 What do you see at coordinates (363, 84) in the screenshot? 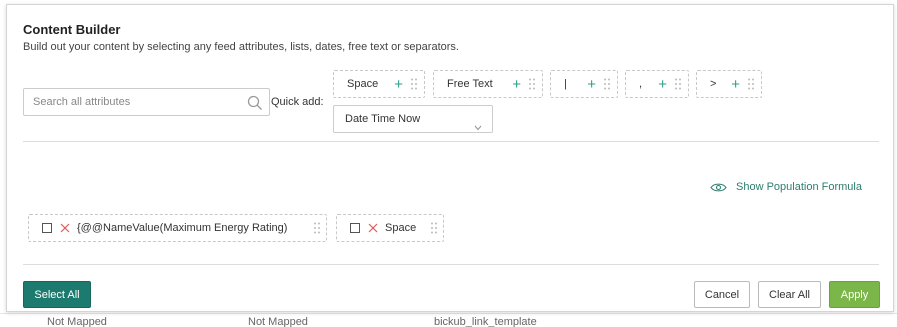
I see `chip-label: Space` at bounding box center [363, 84].